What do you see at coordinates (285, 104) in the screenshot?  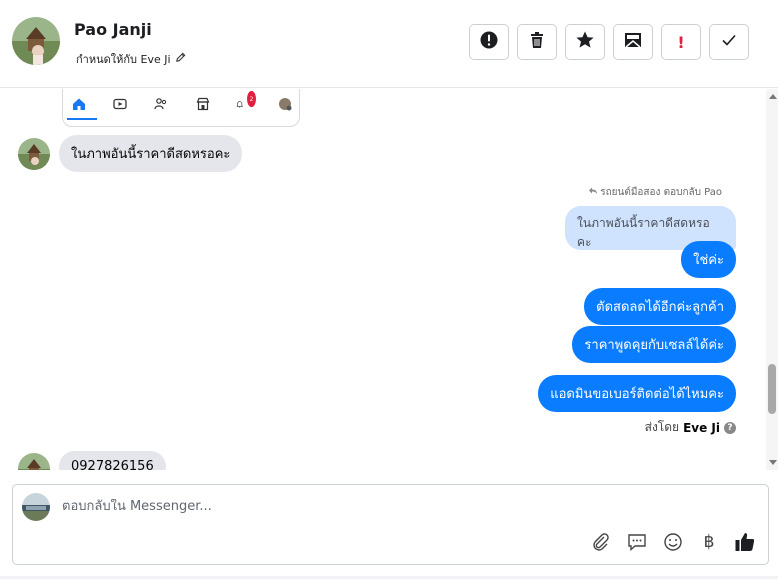 I see `profile-menu-icon` at bounding box center [285, 104].